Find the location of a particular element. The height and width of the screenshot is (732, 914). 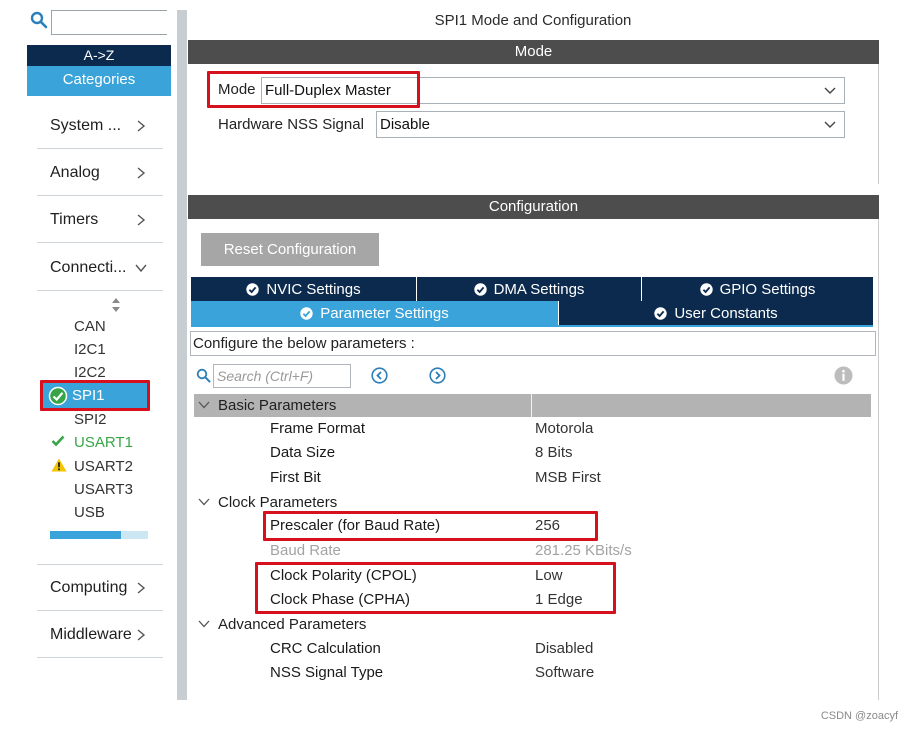

param-value: Software is located at coordinates (564, 673).